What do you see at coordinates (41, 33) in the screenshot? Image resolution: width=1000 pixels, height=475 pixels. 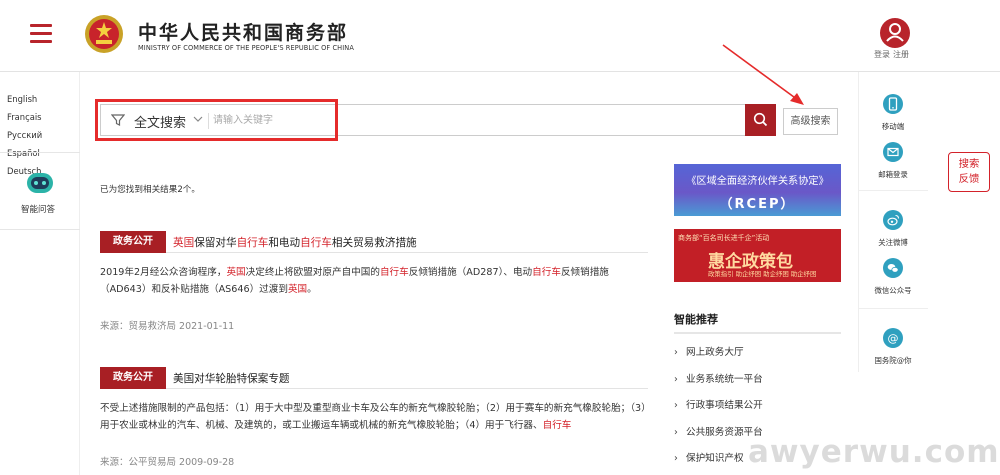 I see `hamburger-menu-button` at bounding box center [41, 33].